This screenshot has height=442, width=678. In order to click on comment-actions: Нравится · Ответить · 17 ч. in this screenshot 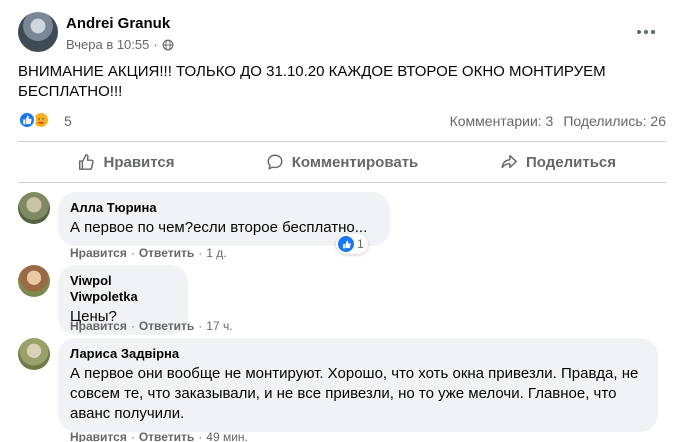, I will do `click(151, 326)`.